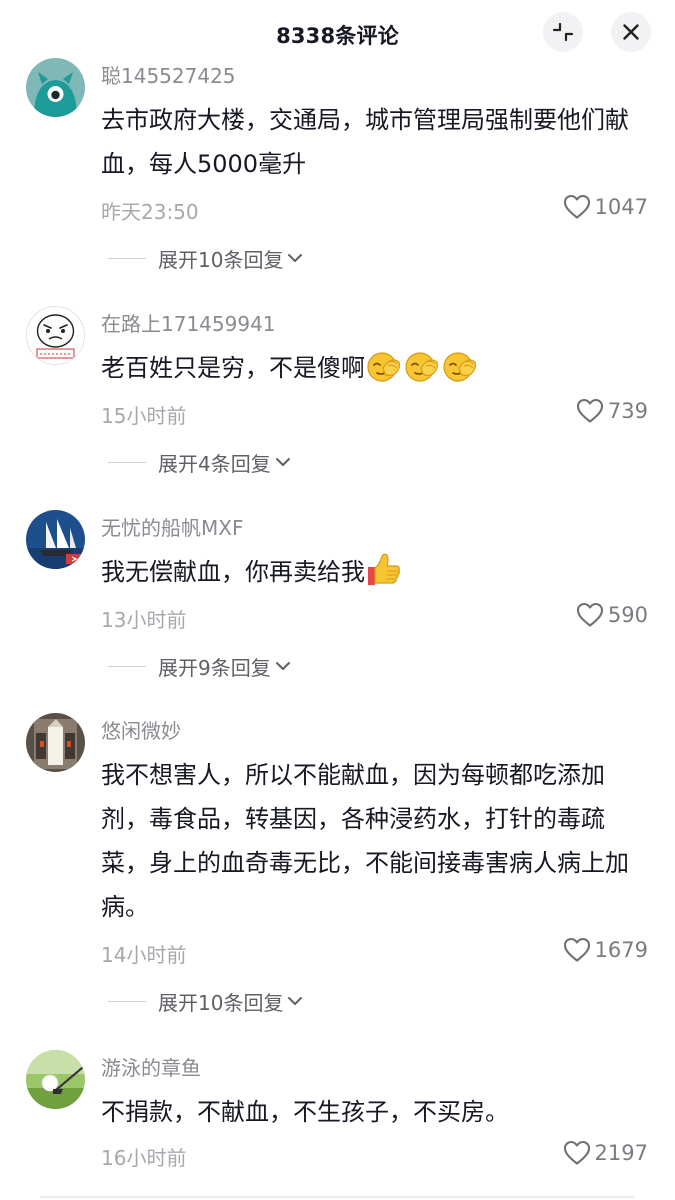 The image size is (675, 1200). I want to click on username: 聪145527425, so click(168, 74).